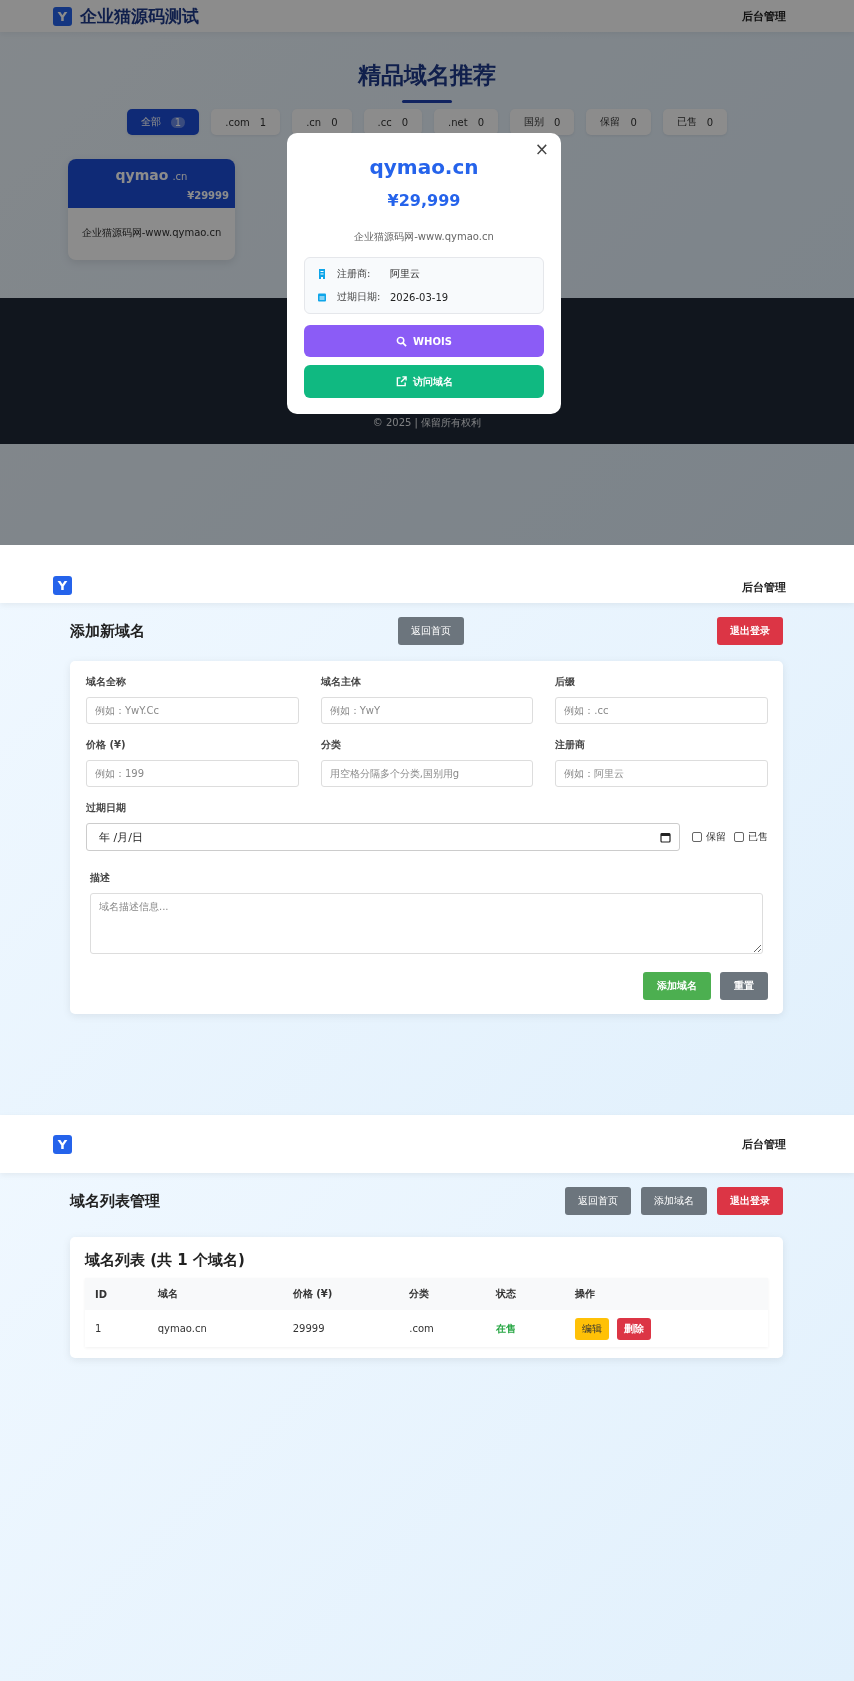 This screenshot has width=854, height=1681. I want to click on modal-description: 企业猫源码网-www.qymao.cn, so click(424, 237).